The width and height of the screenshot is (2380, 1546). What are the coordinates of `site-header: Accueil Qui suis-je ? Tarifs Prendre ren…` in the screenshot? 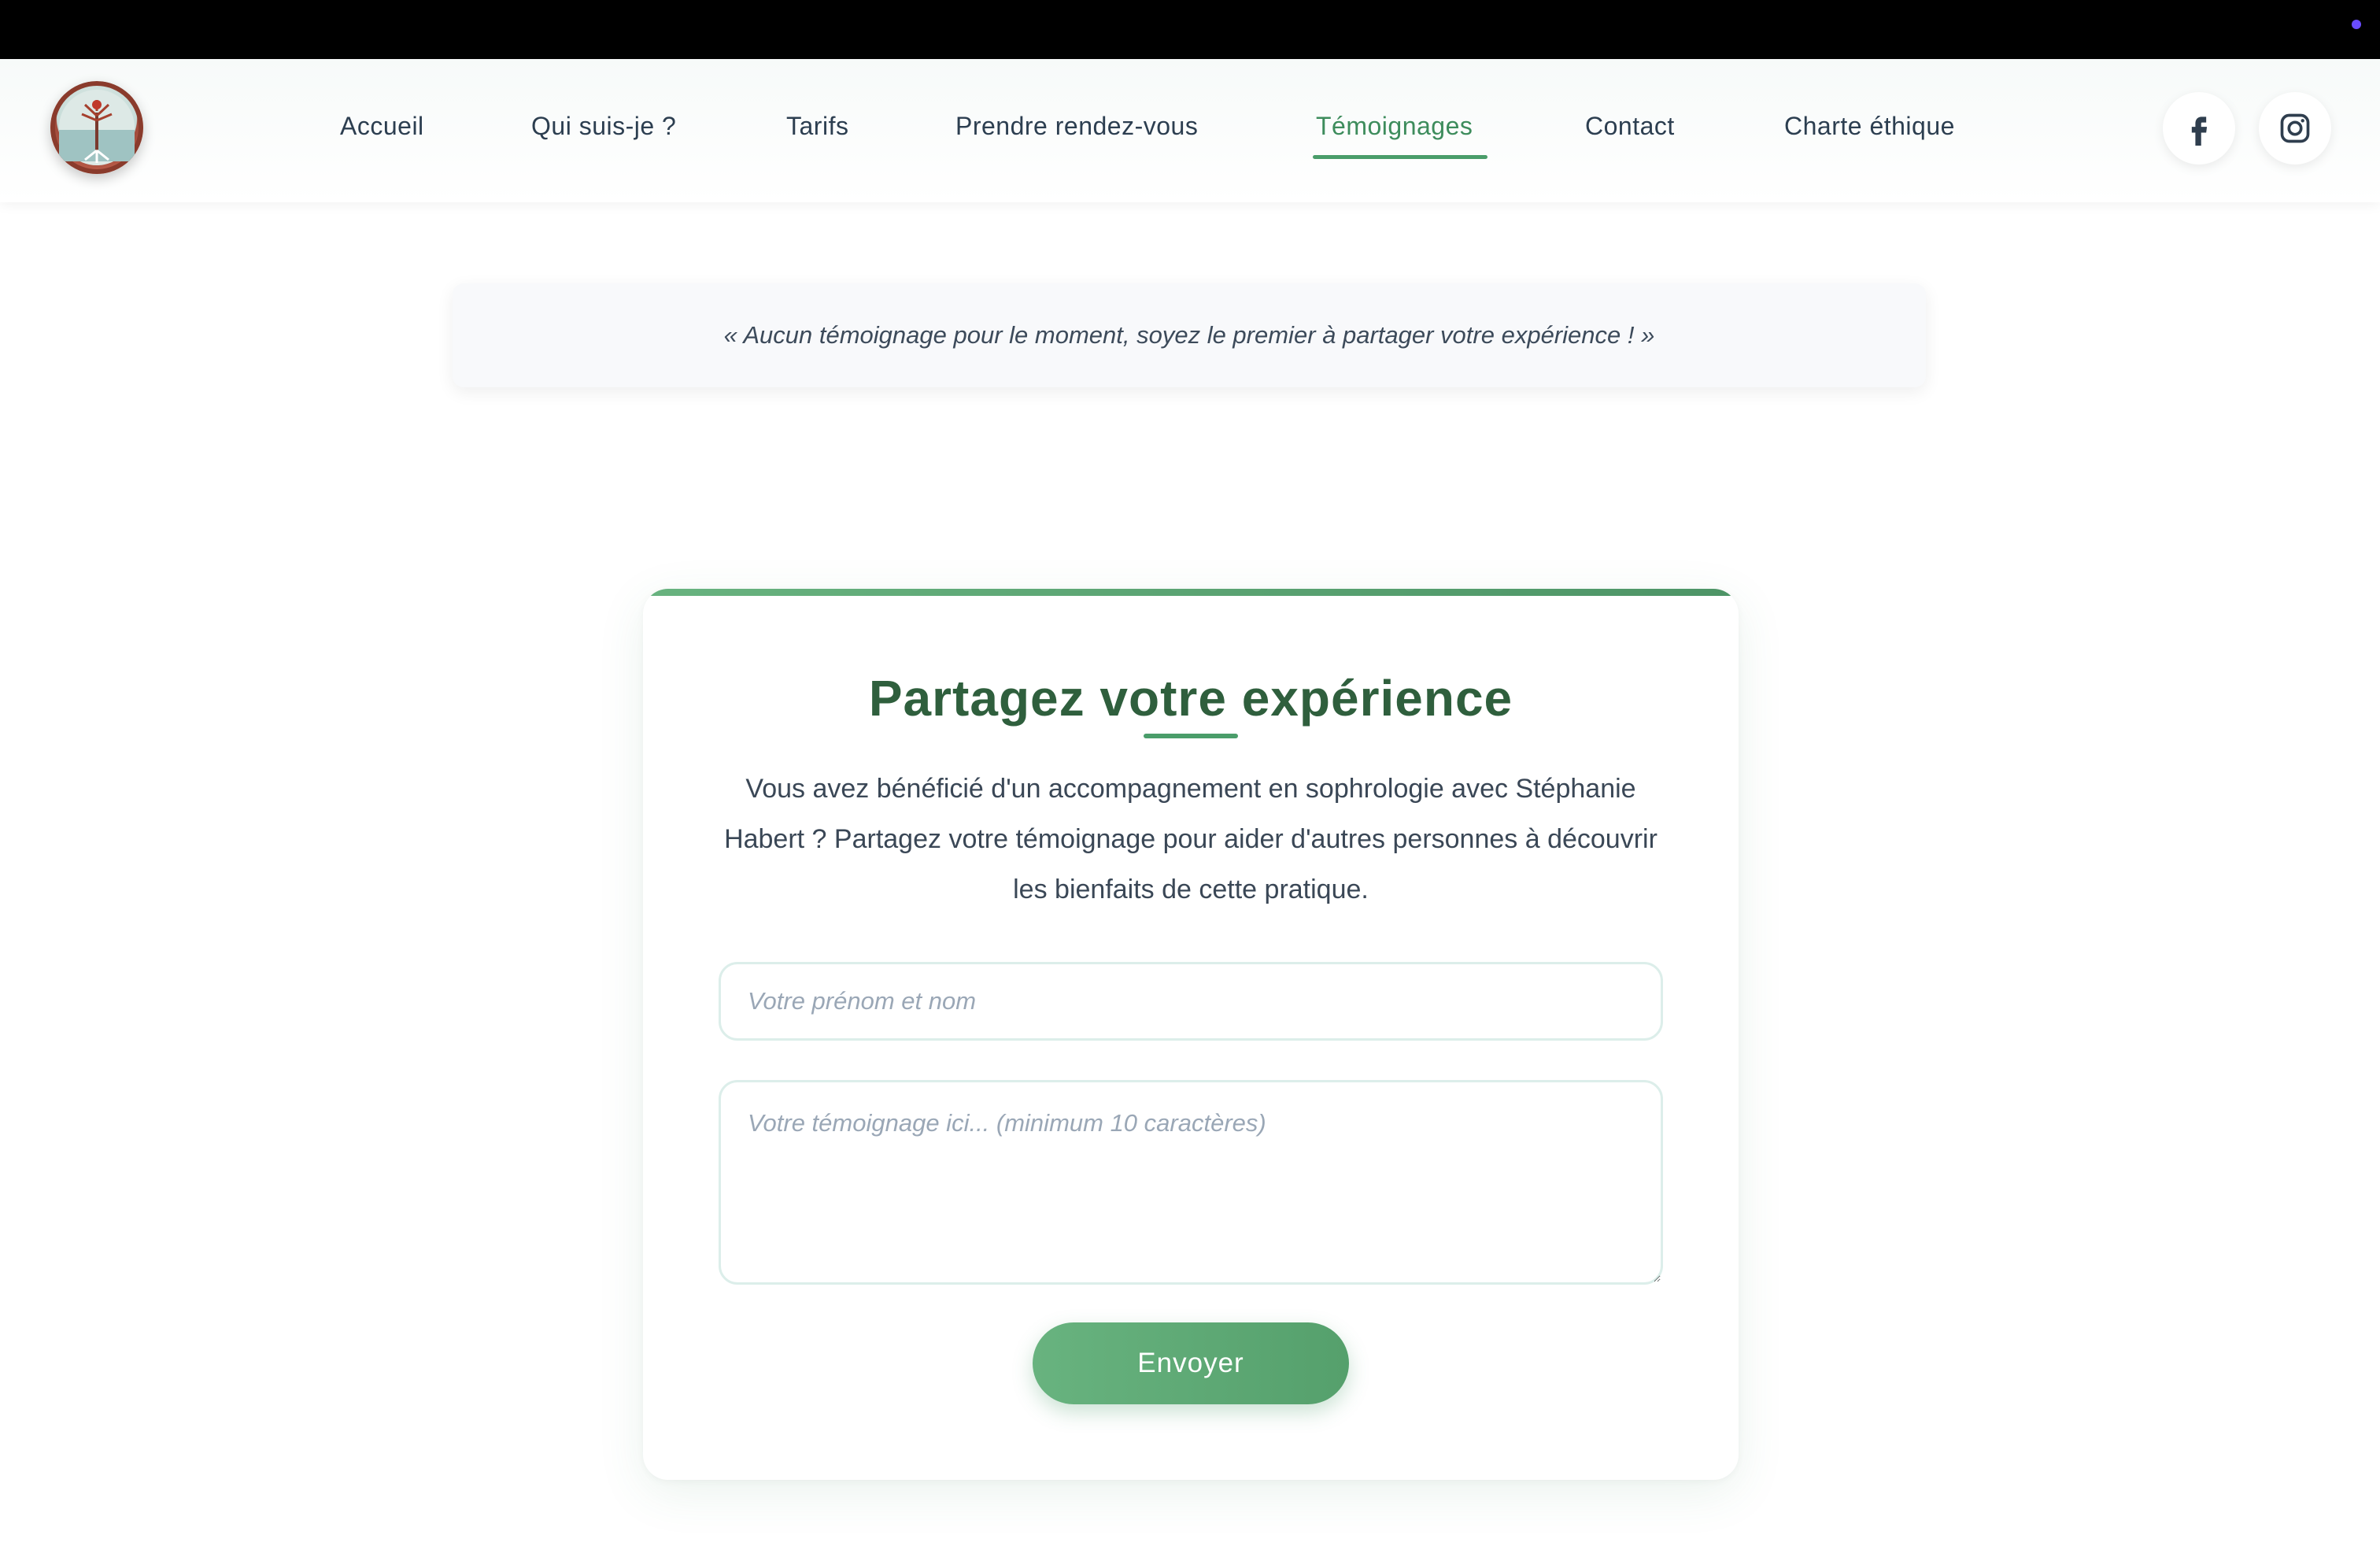 It's located at (1190, 130).